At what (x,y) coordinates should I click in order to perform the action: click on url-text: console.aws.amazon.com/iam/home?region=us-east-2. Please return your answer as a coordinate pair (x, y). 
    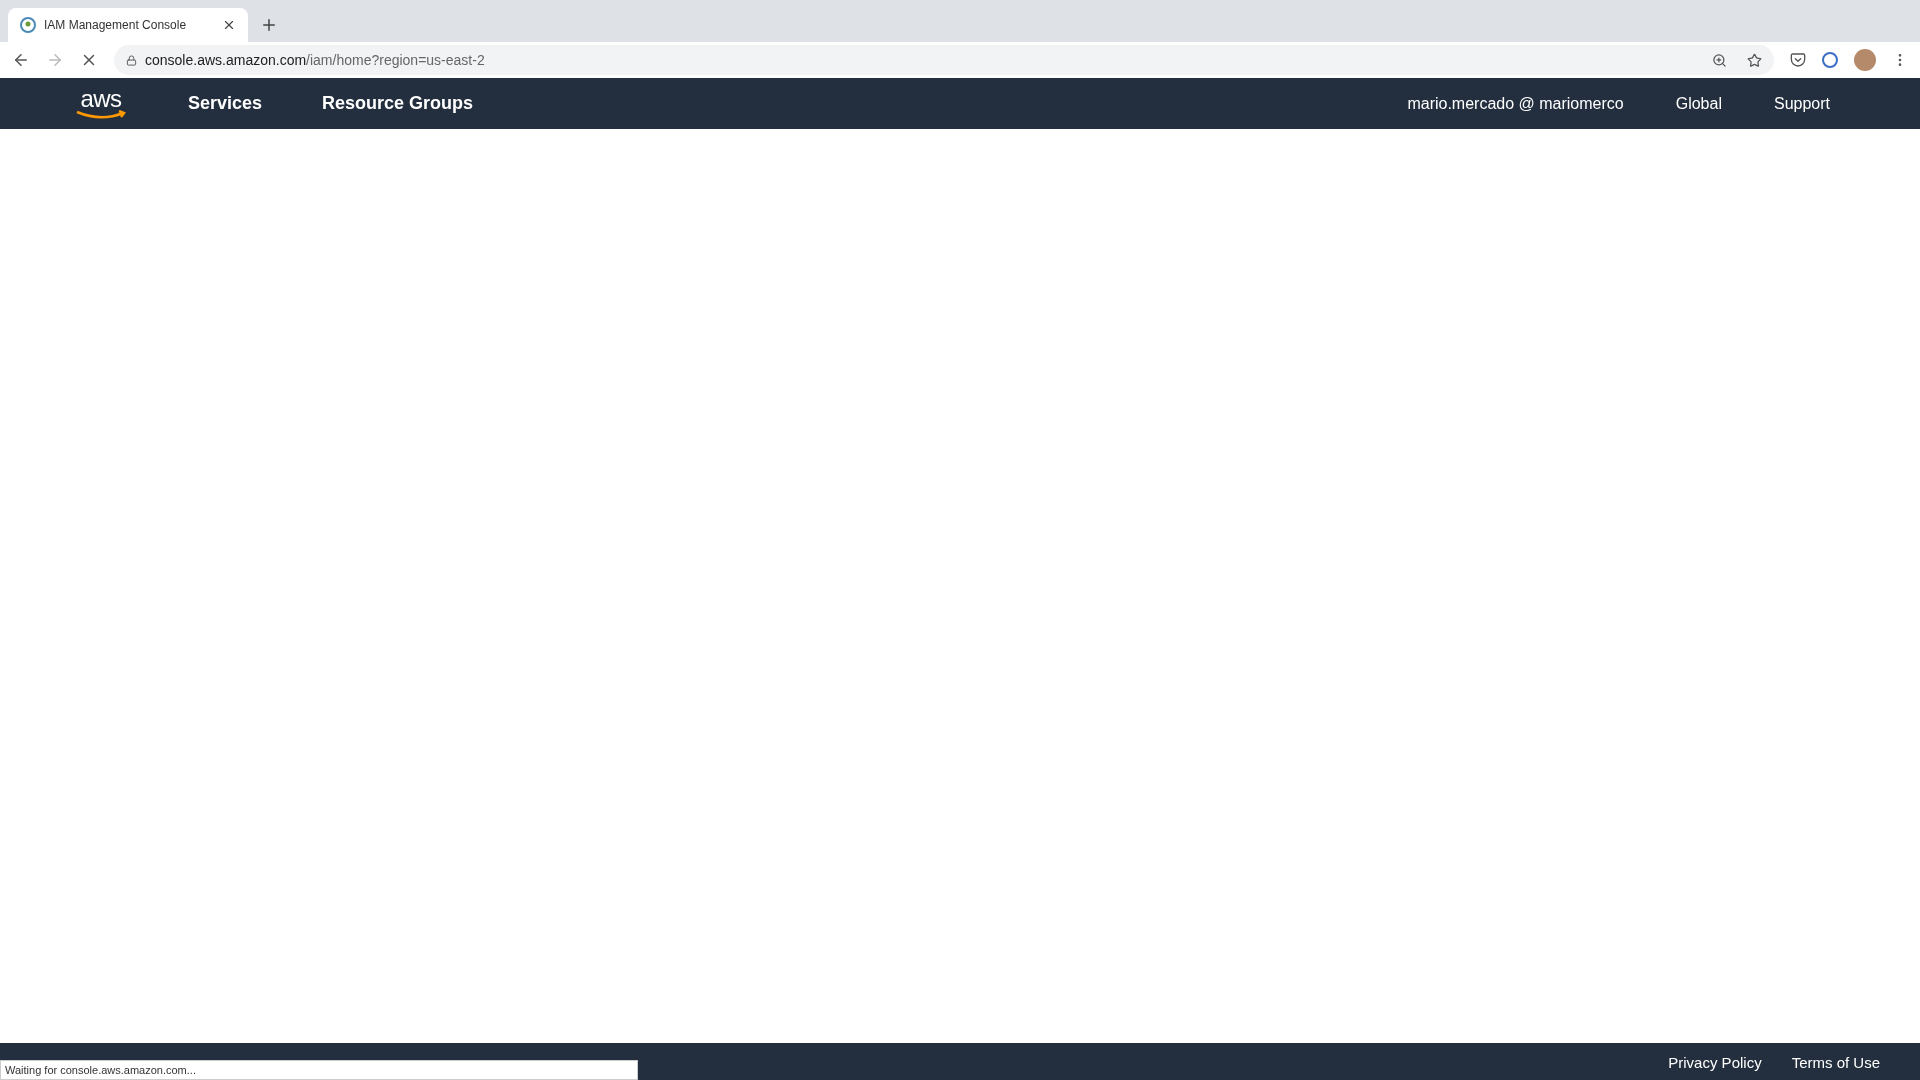
    Looking at the image, I should click on (315, 60).